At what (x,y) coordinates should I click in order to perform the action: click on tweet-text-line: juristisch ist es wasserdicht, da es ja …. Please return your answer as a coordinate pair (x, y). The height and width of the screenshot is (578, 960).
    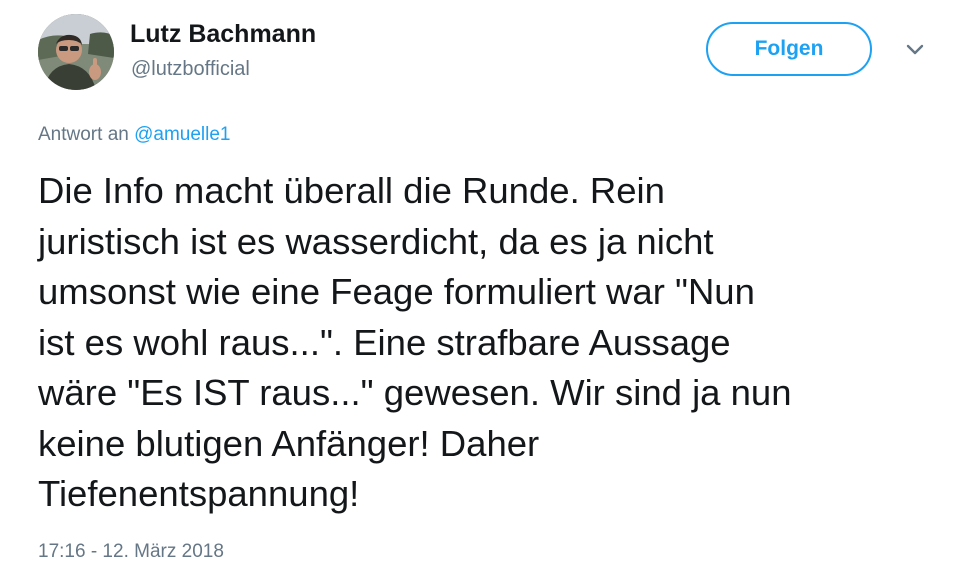
    Looking at the image, I should click on (376, 241).